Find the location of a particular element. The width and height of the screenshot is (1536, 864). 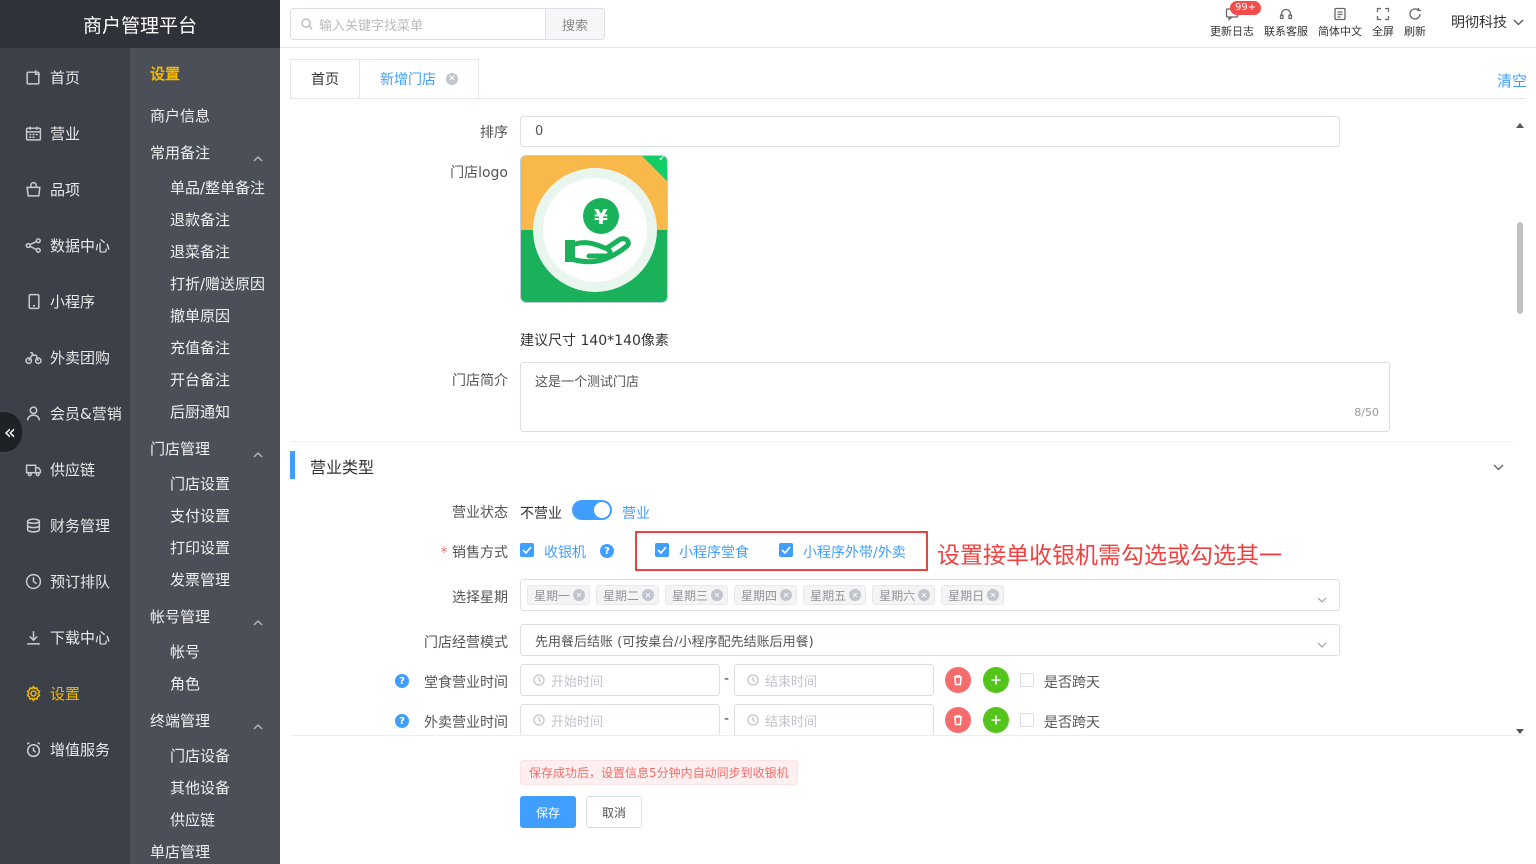

nav-reservation: 预订排队 is located at coordinates (65, 581).